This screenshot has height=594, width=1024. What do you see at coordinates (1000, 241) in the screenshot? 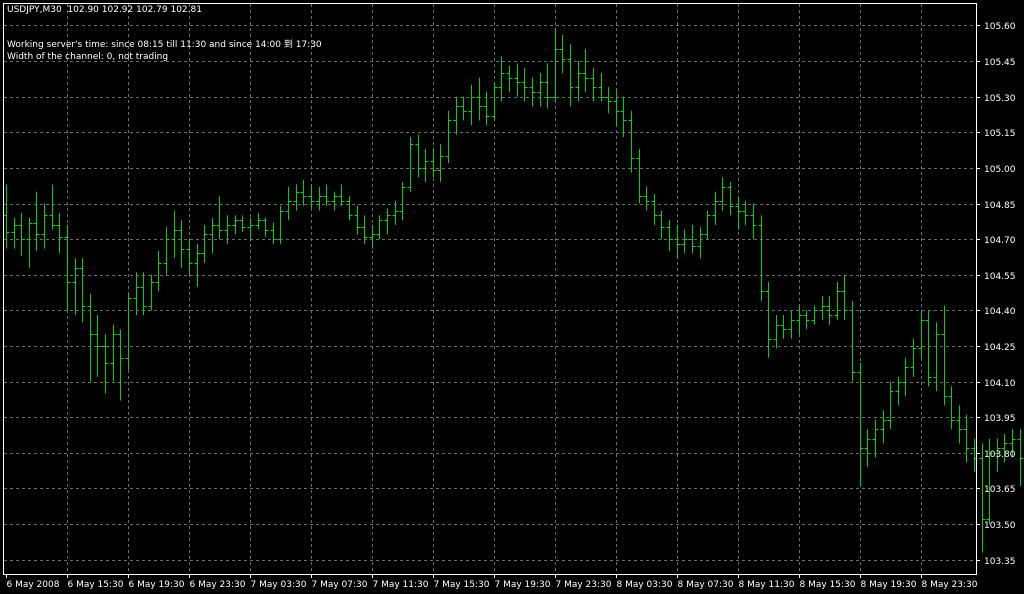
I see `price-tick-label: 104.70` at bounding box center [1000, 241].